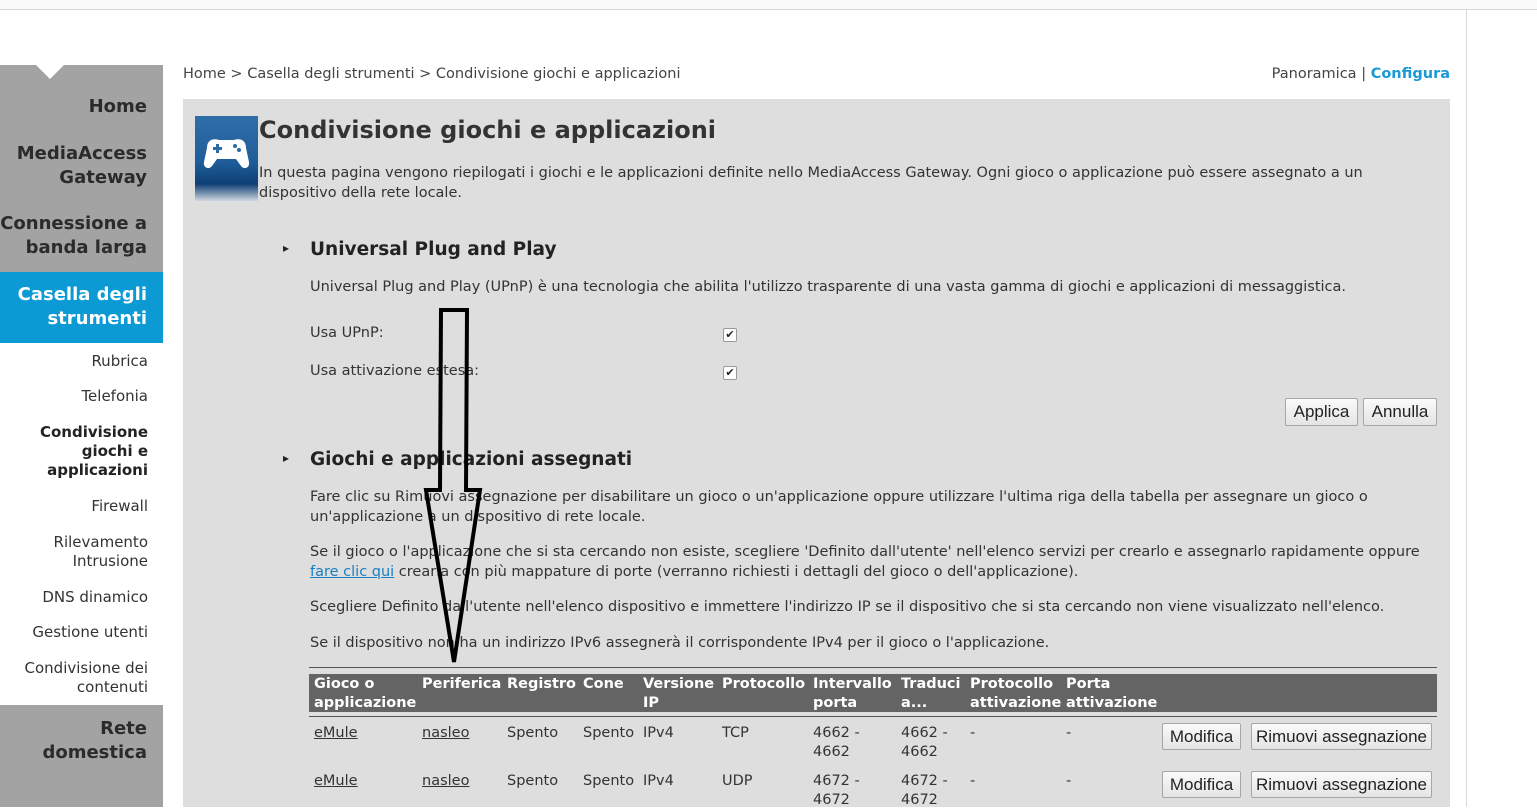  Describe the element at coordinates (453, 485) in the screenshot. I see `annotation-arrow` at that location.